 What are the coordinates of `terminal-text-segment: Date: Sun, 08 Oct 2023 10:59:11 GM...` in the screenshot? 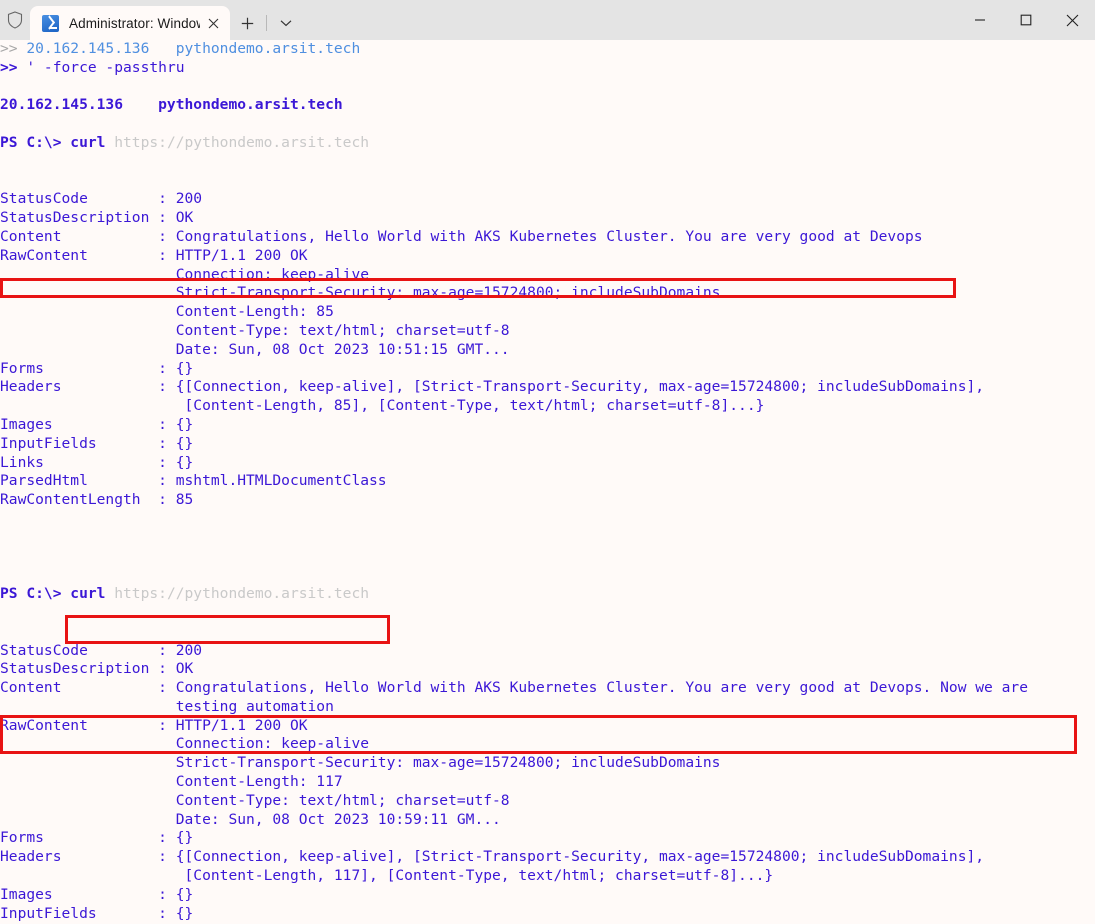 It's located at (250, 819).